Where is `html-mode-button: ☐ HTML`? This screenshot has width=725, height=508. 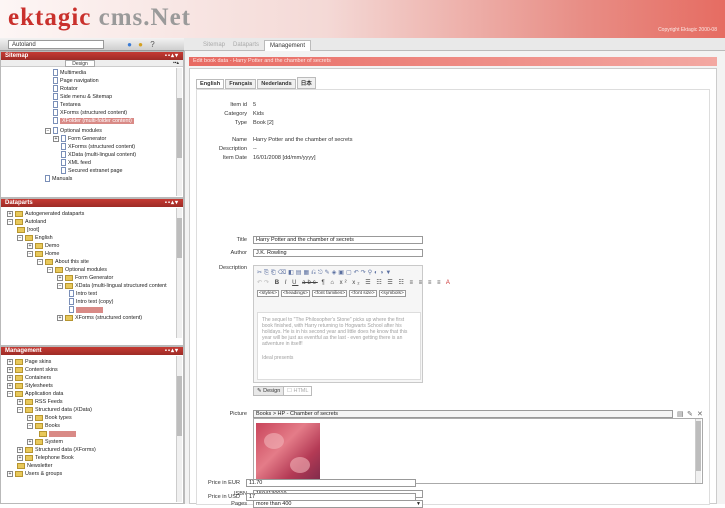
html-mode-button: ☐ HTML is located at coordinates (298, 391).